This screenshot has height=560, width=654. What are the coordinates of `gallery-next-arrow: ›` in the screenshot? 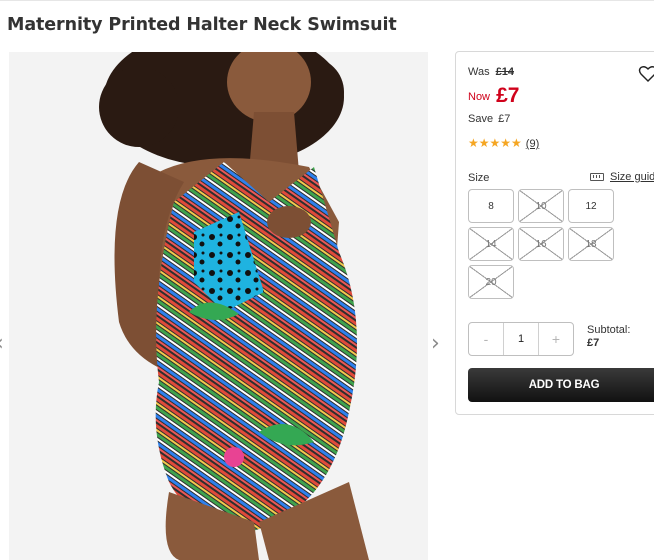 It's located at (435, 344).